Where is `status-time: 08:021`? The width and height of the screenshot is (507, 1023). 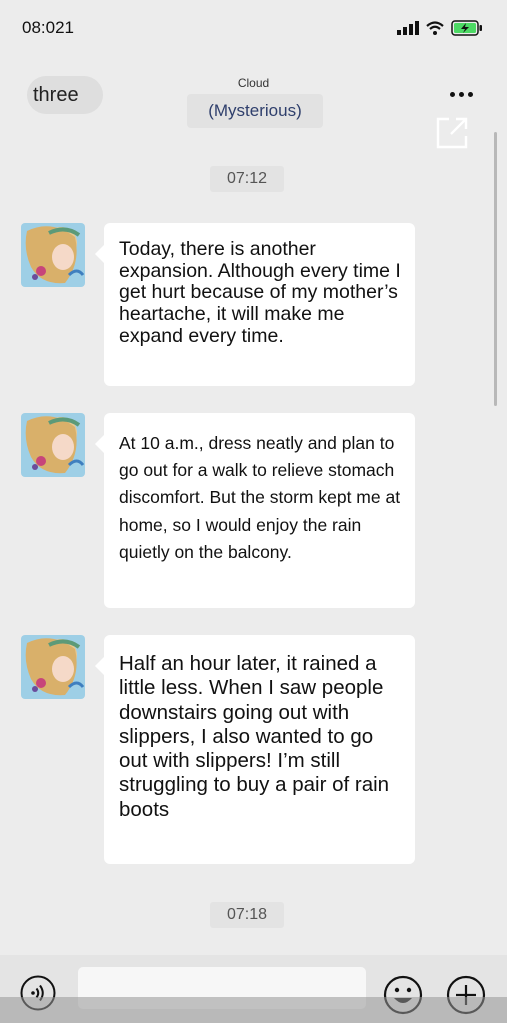
status-time: 08:021 is located at coordinates (48, 27).